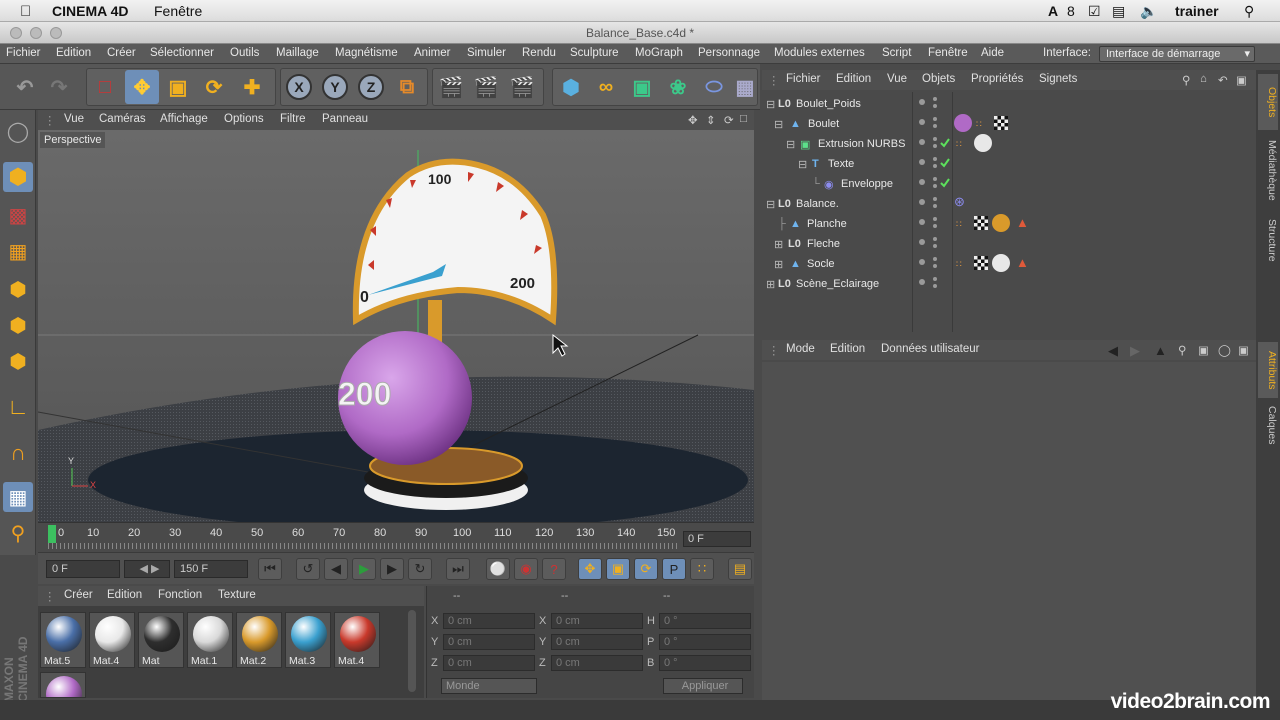  I want to click on add-icon: ✚, so click(252, 87).